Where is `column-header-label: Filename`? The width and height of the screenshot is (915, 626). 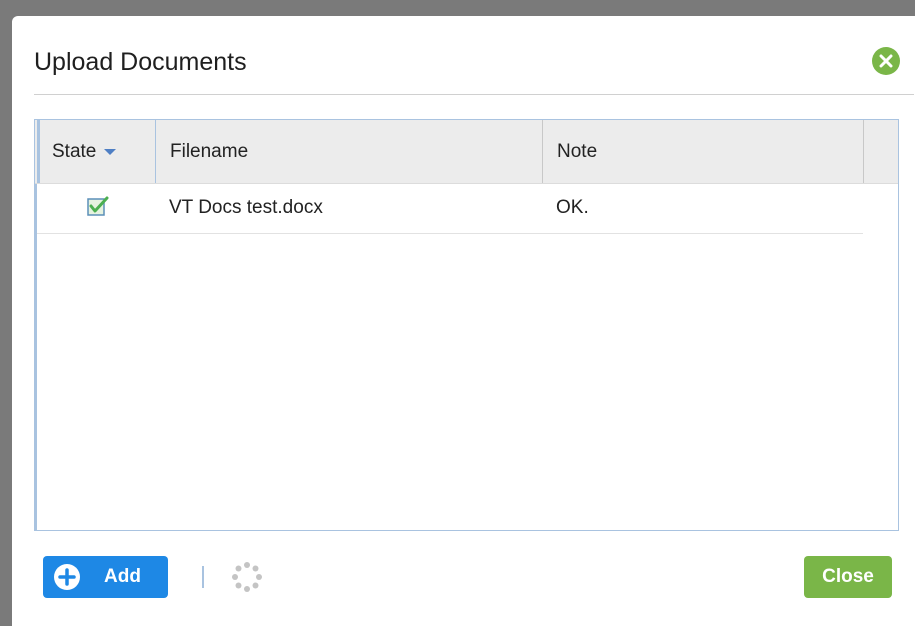
column-header-label: Filename is located at coordinates (209, 151).